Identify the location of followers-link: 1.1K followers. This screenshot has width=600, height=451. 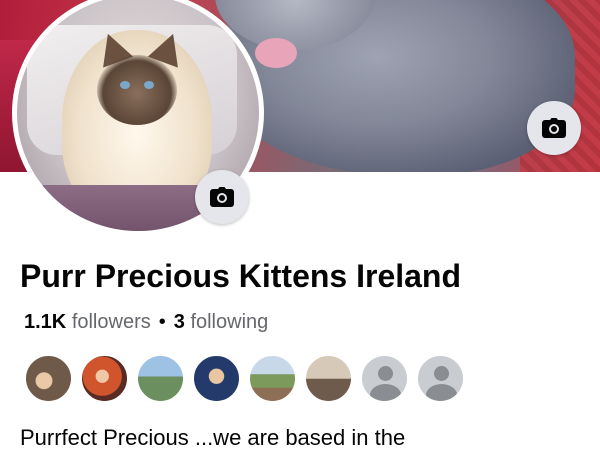
(87, 322).